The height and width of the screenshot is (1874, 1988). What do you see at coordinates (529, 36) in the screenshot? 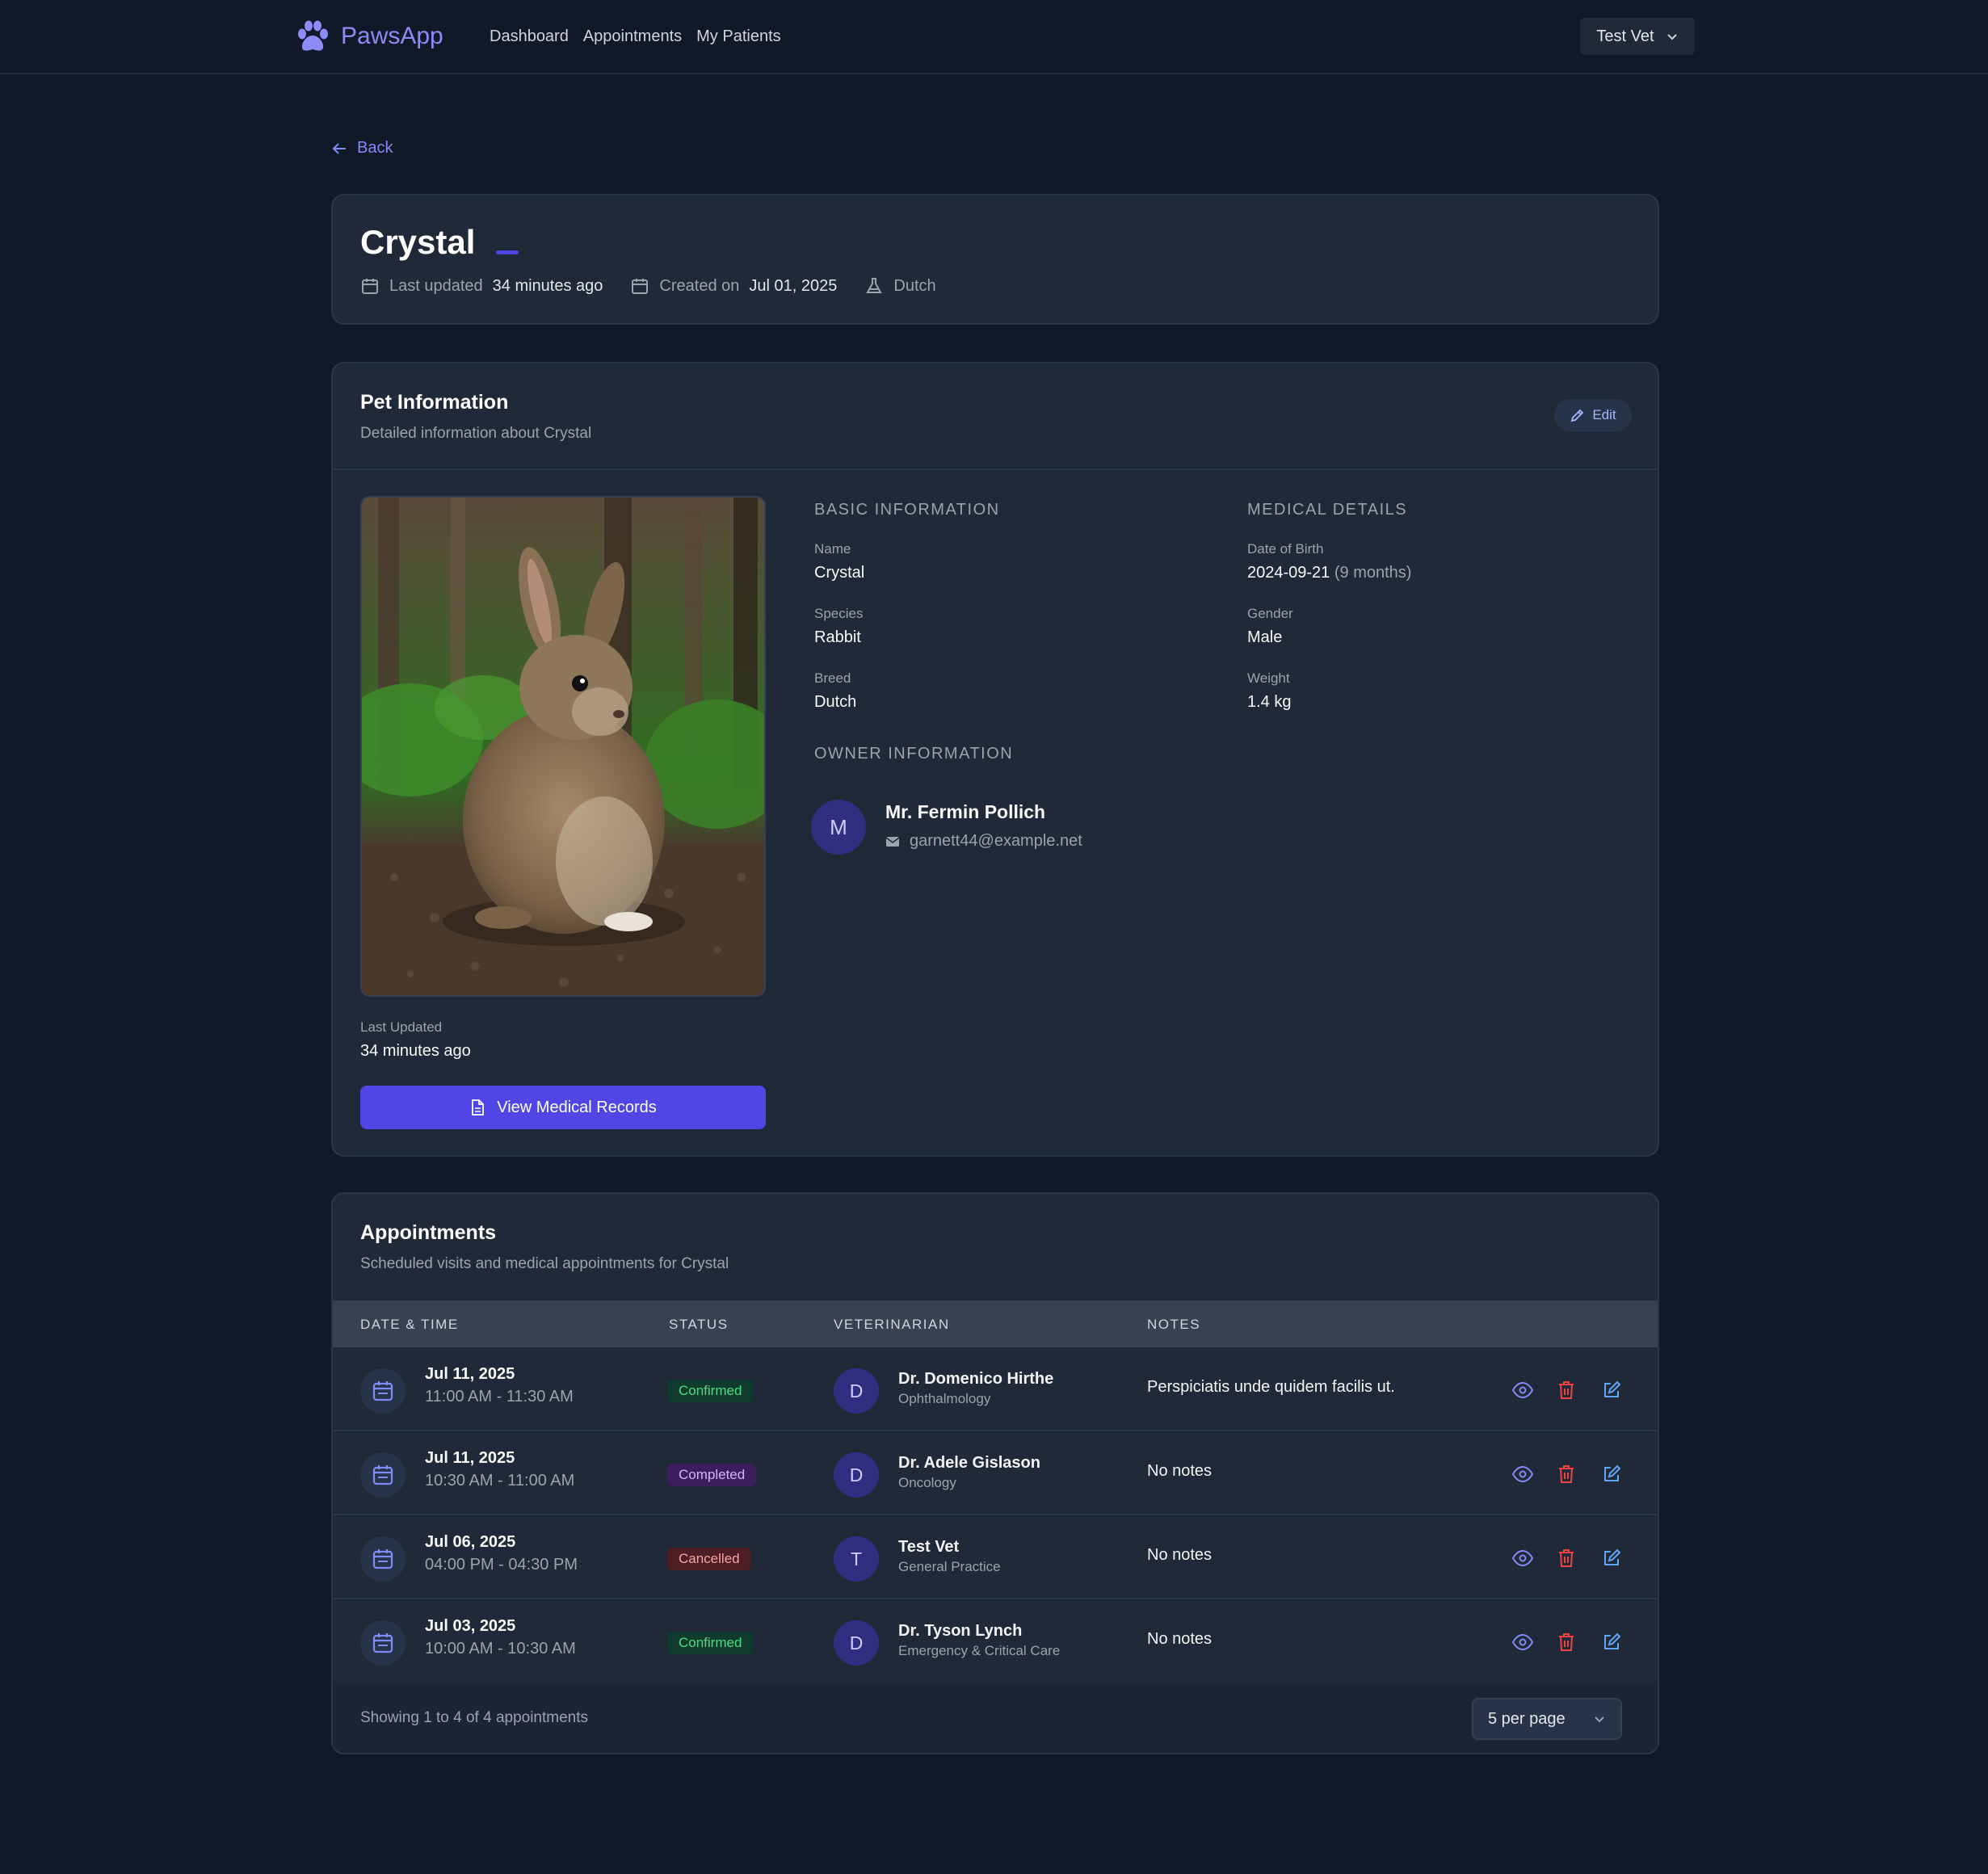
I see `nav-link-dashboard: Dashboard` at bounding box center [529, 36].